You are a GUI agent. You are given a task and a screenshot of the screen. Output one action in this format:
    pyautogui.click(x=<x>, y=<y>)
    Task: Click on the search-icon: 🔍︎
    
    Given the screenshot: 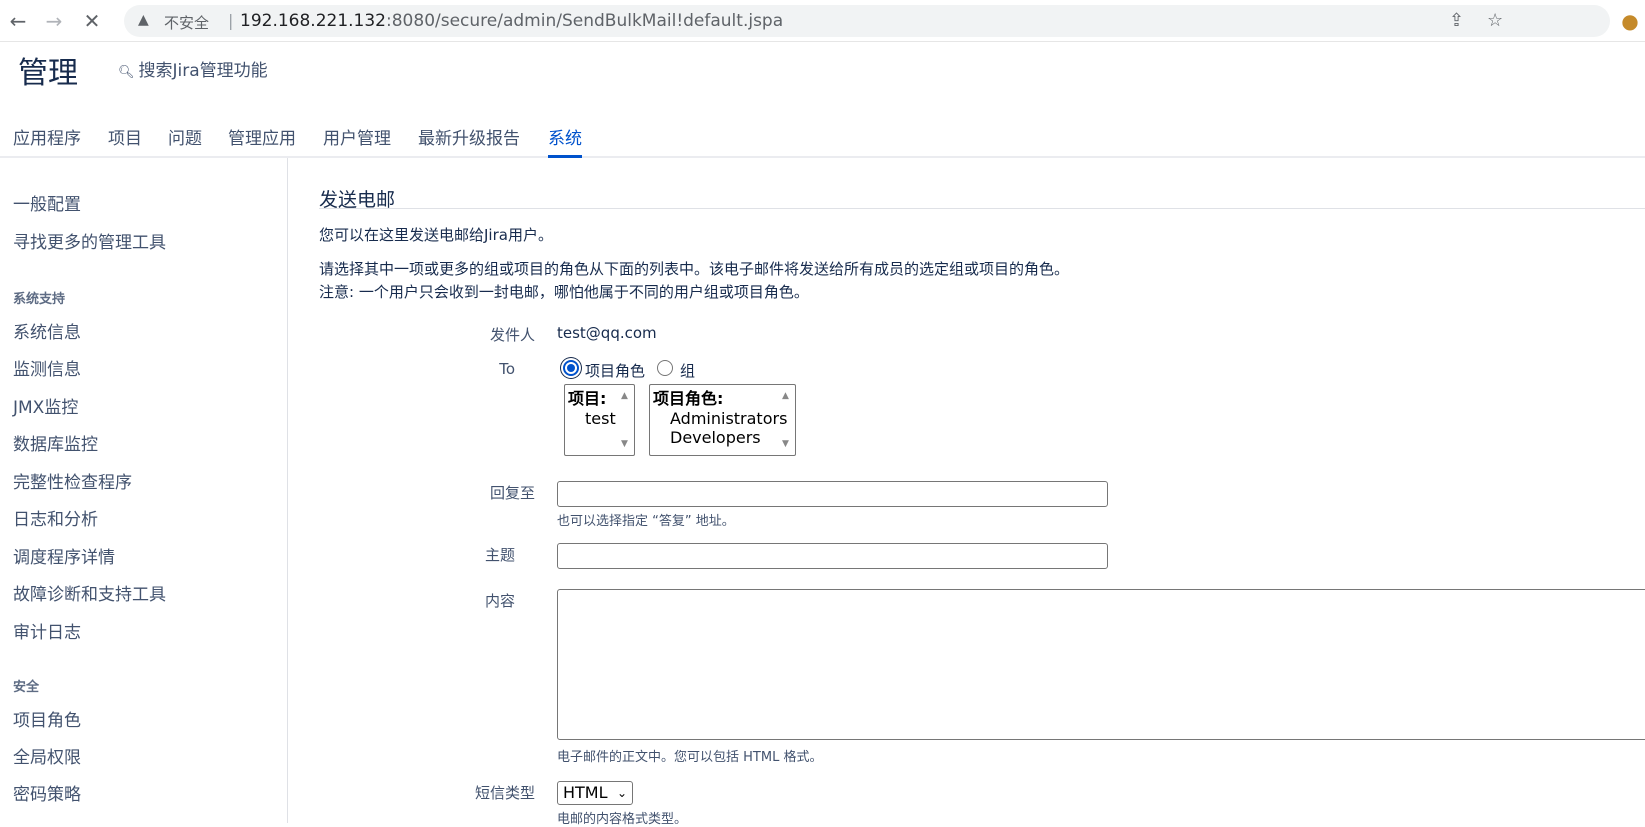 What is the action you would take?
    pyautogui.click(x=126, y=72)
    